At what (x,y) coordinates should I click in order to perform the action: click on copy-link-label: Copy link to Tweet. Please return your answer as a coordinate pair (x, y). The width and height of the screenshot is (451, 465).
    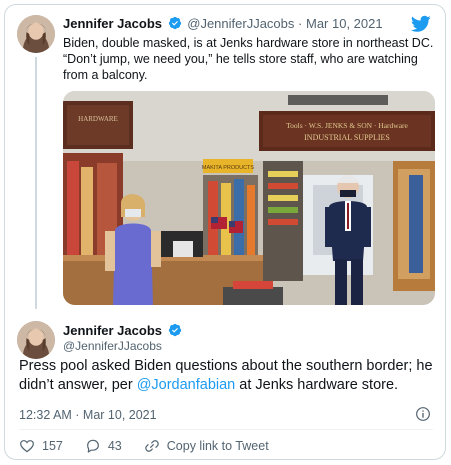
    Looking at the image, I should click on (217, 446).